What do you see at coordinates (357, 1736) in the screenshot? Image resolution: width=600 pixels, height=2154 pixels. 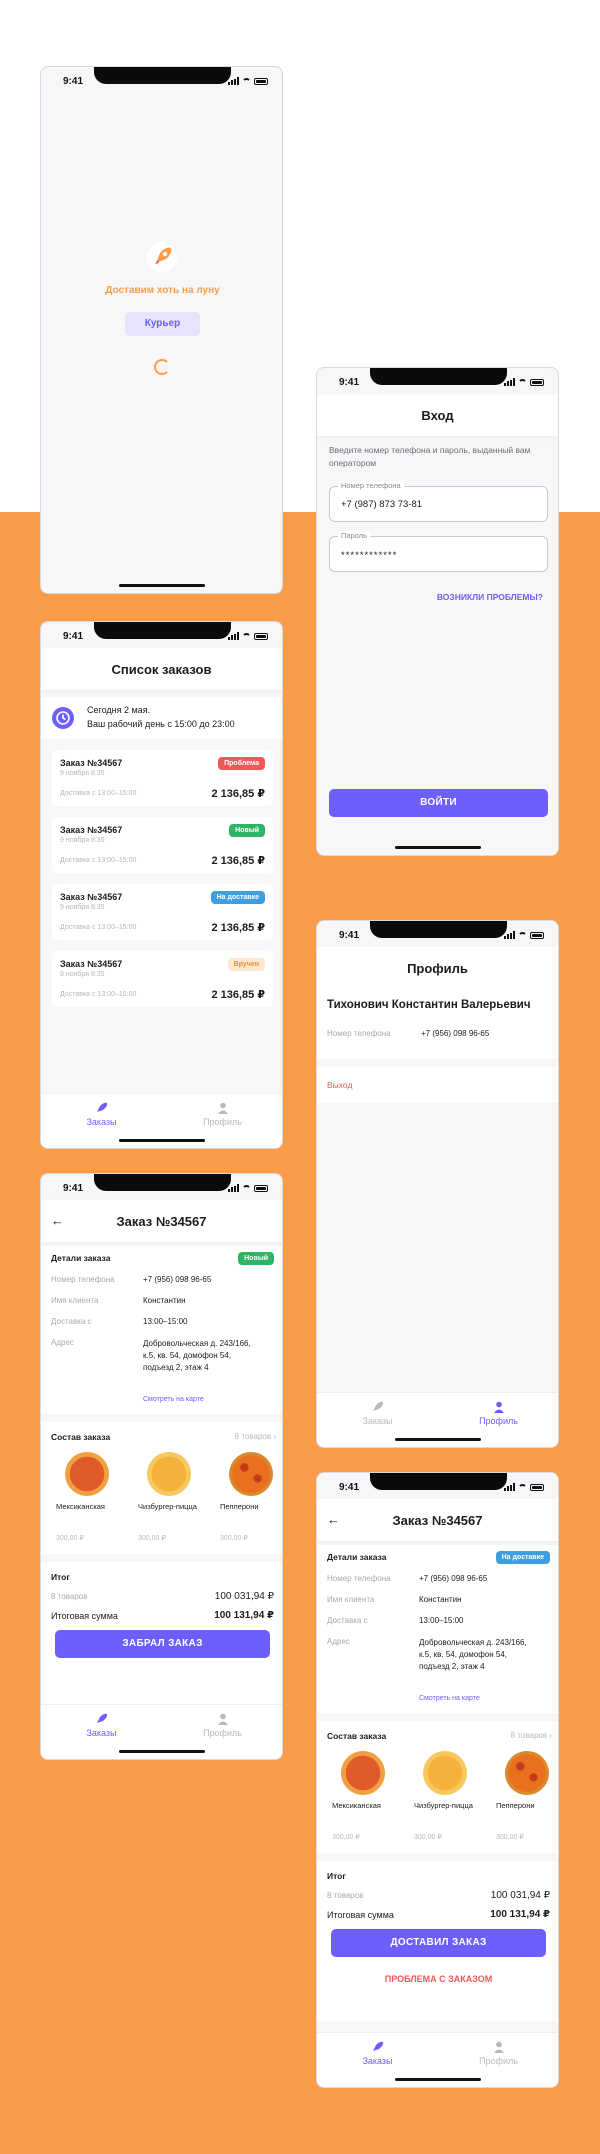 I see `items-heading: Состав заказа` at bounding box center [357, 1736].